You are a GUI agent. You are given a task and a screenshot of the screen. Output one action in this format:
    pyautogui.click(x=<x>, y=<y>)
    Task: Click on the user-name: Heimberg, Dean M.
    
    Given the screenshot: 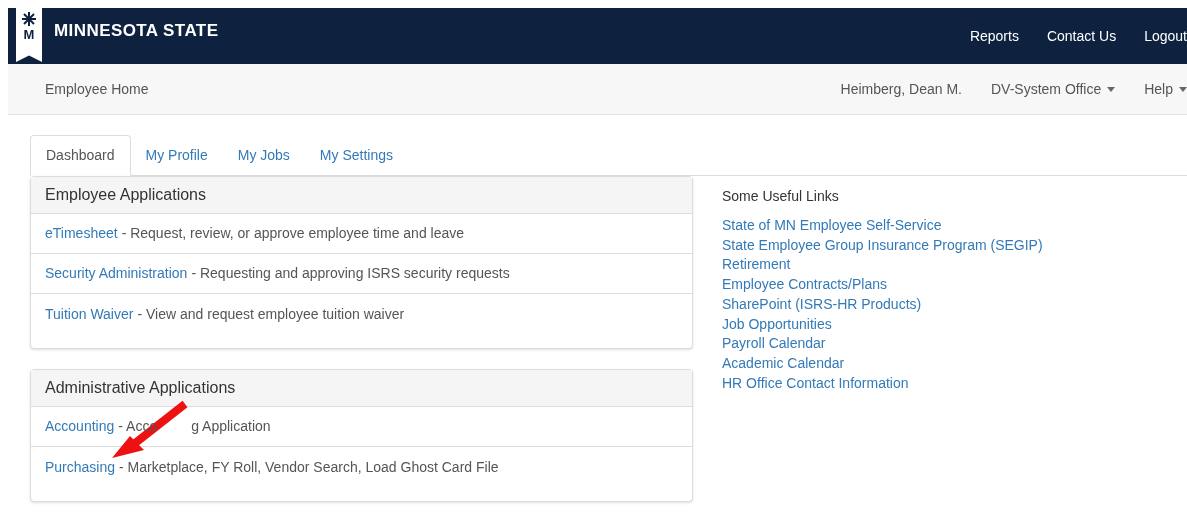 What is the action you would take?
    pyautogui.click(x=901, y=89)
    